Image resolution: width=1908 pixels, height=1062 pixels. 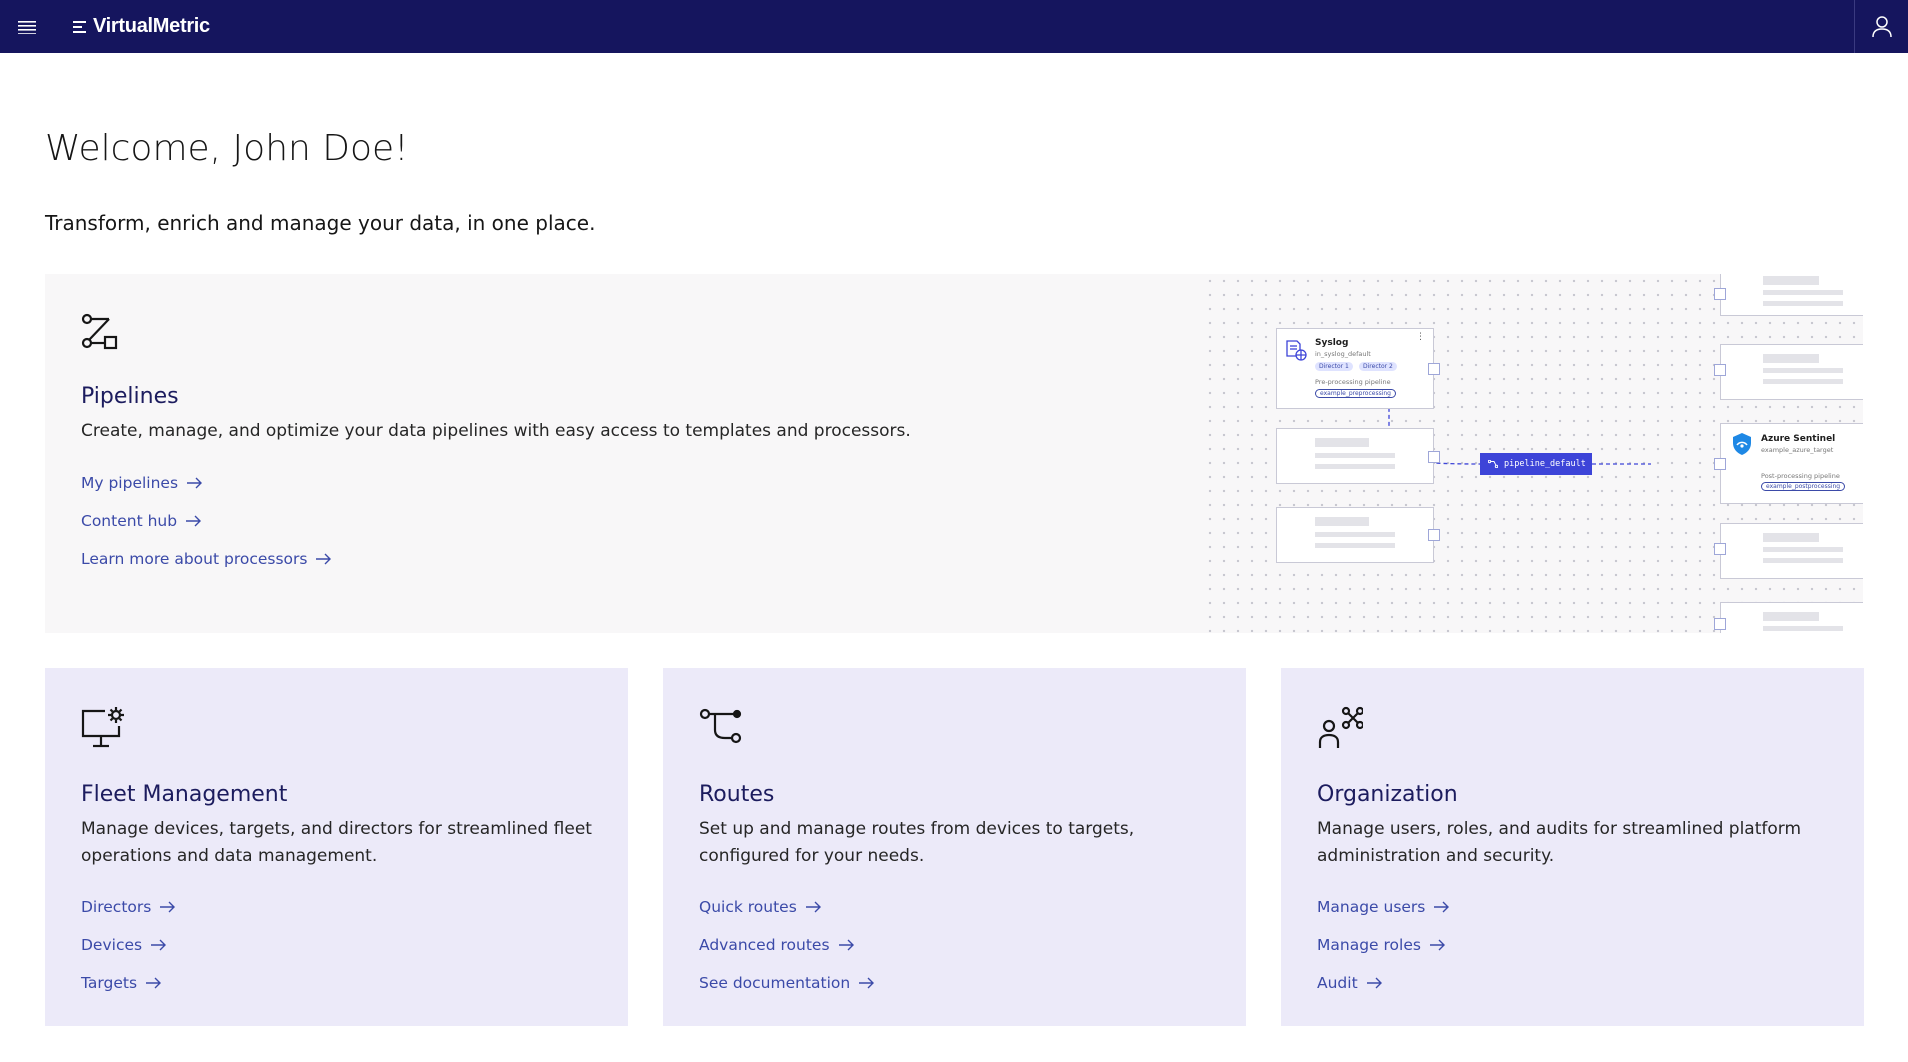 I want to click on pipelines-icon, so click(x=99, y=331).